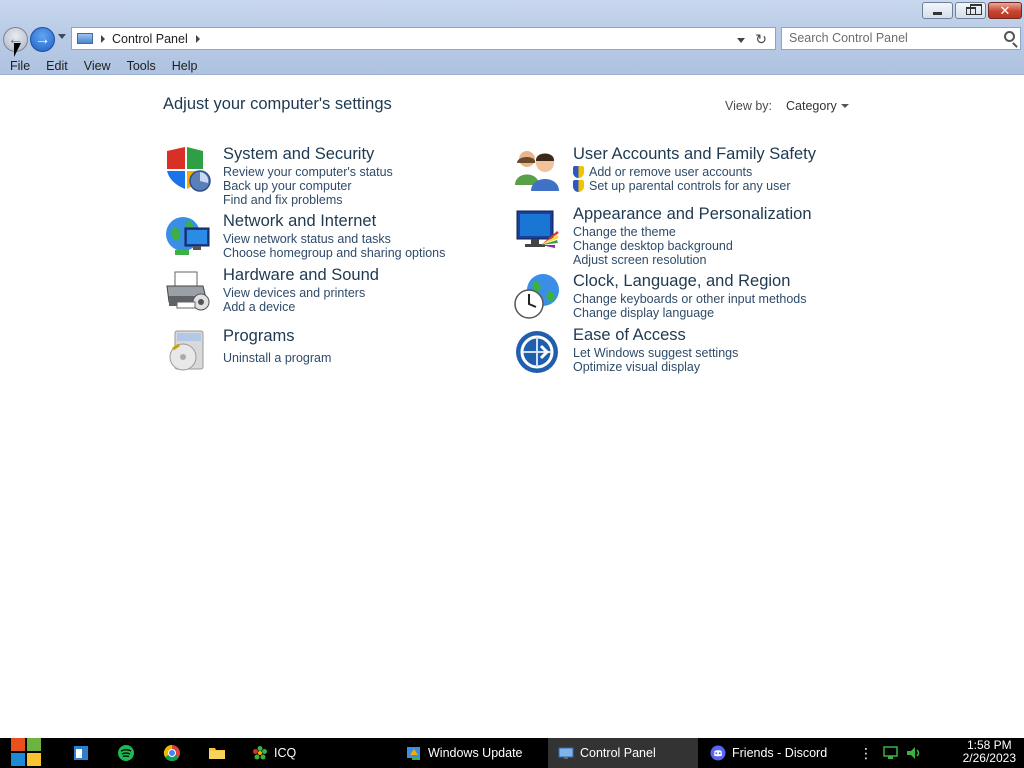 The width and height of the screenshot is (1024, 768). I want to click on category-title: System and Security, so click(298, 154).